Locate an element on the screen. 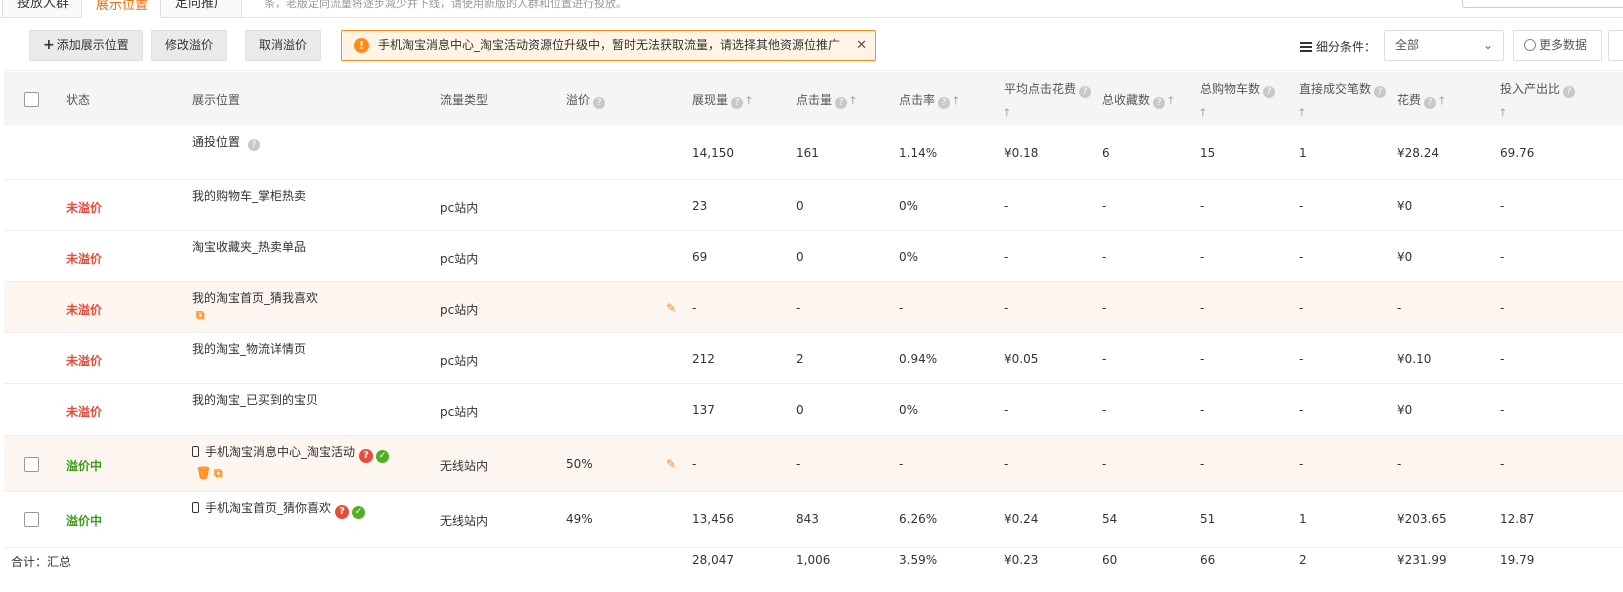  ctr-value: - is located at coordinates (901, 464).